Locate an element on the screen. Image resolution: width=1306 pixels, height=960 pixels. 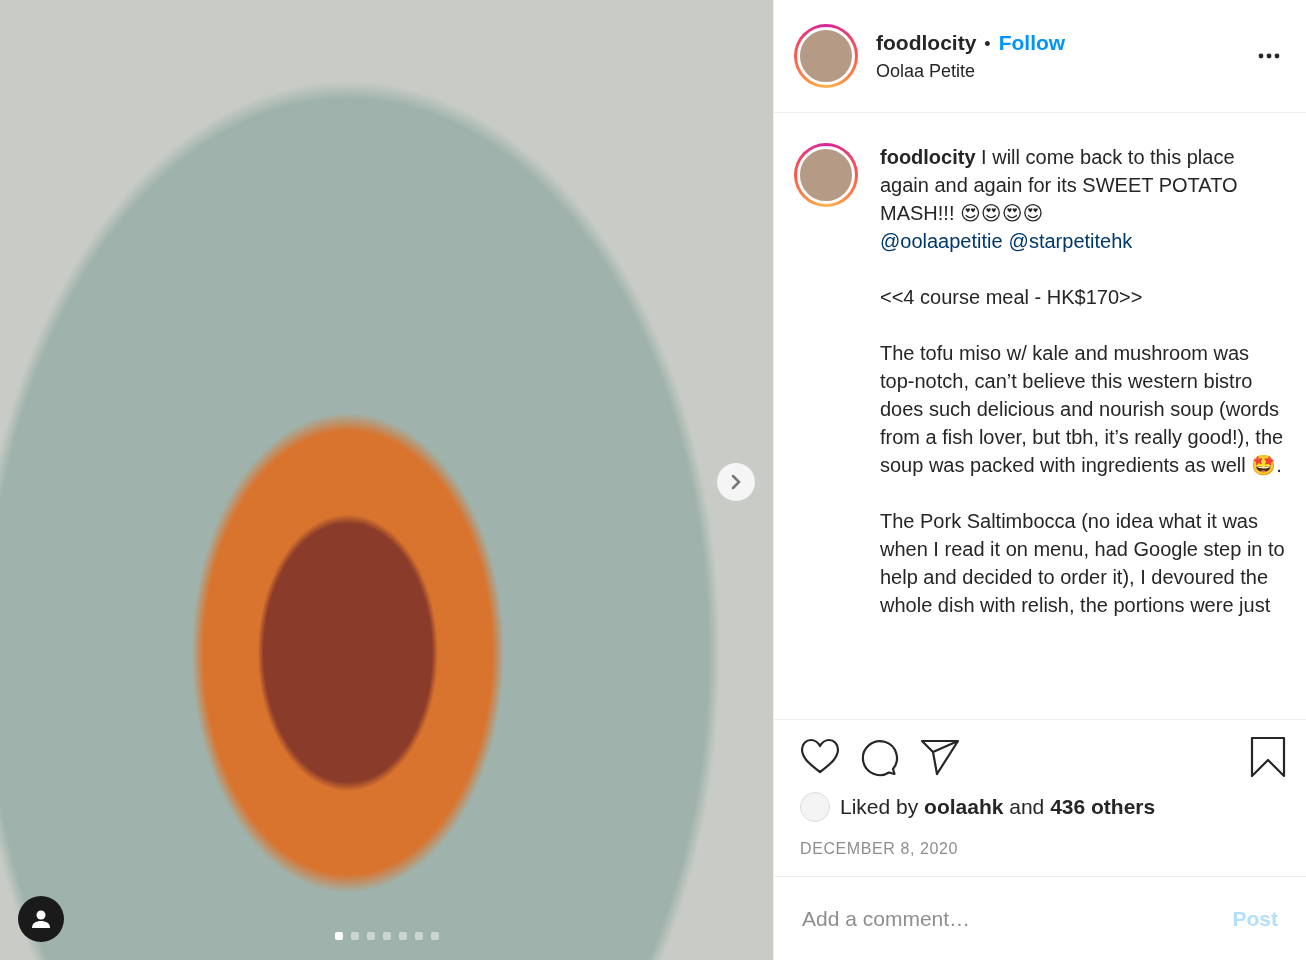
bookmark-icon is located at coordinates (1268, 757).